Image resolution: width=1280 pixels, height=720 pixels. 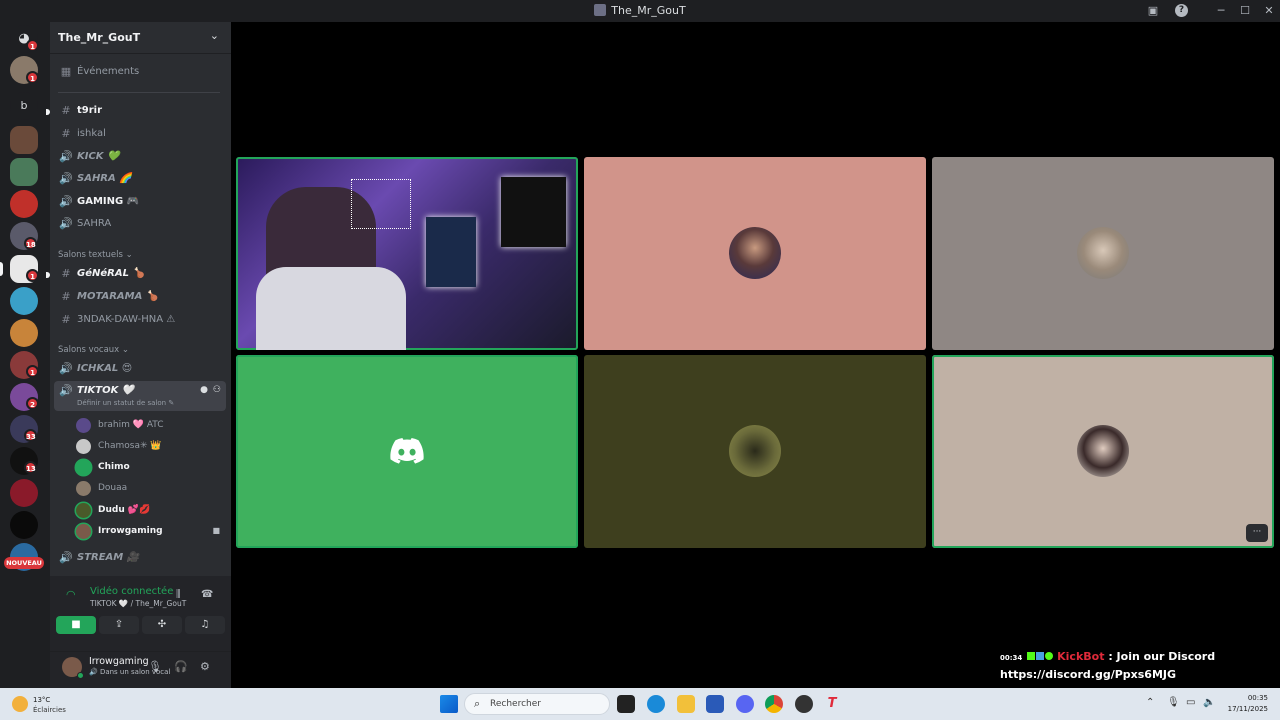 What do you see at coordinates (381, 204) in the screenshot?
I see `led-frame` at bounding box center [381, 204].